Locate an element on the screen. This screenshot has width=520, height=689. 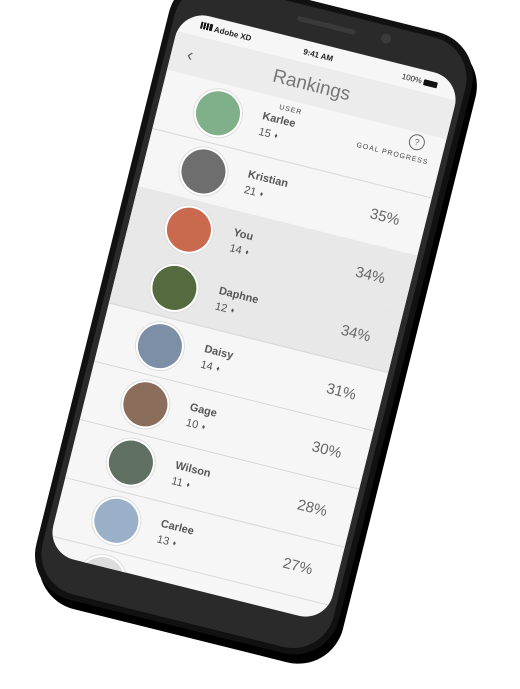
points-value: 12 is located at coordinates (221, 308).